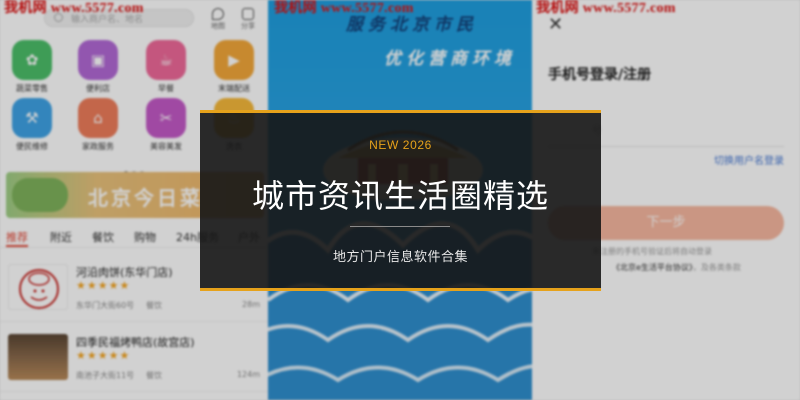  I want to click on overlay-subtitle: 地方门户信息软件合集, so click(400, 257).